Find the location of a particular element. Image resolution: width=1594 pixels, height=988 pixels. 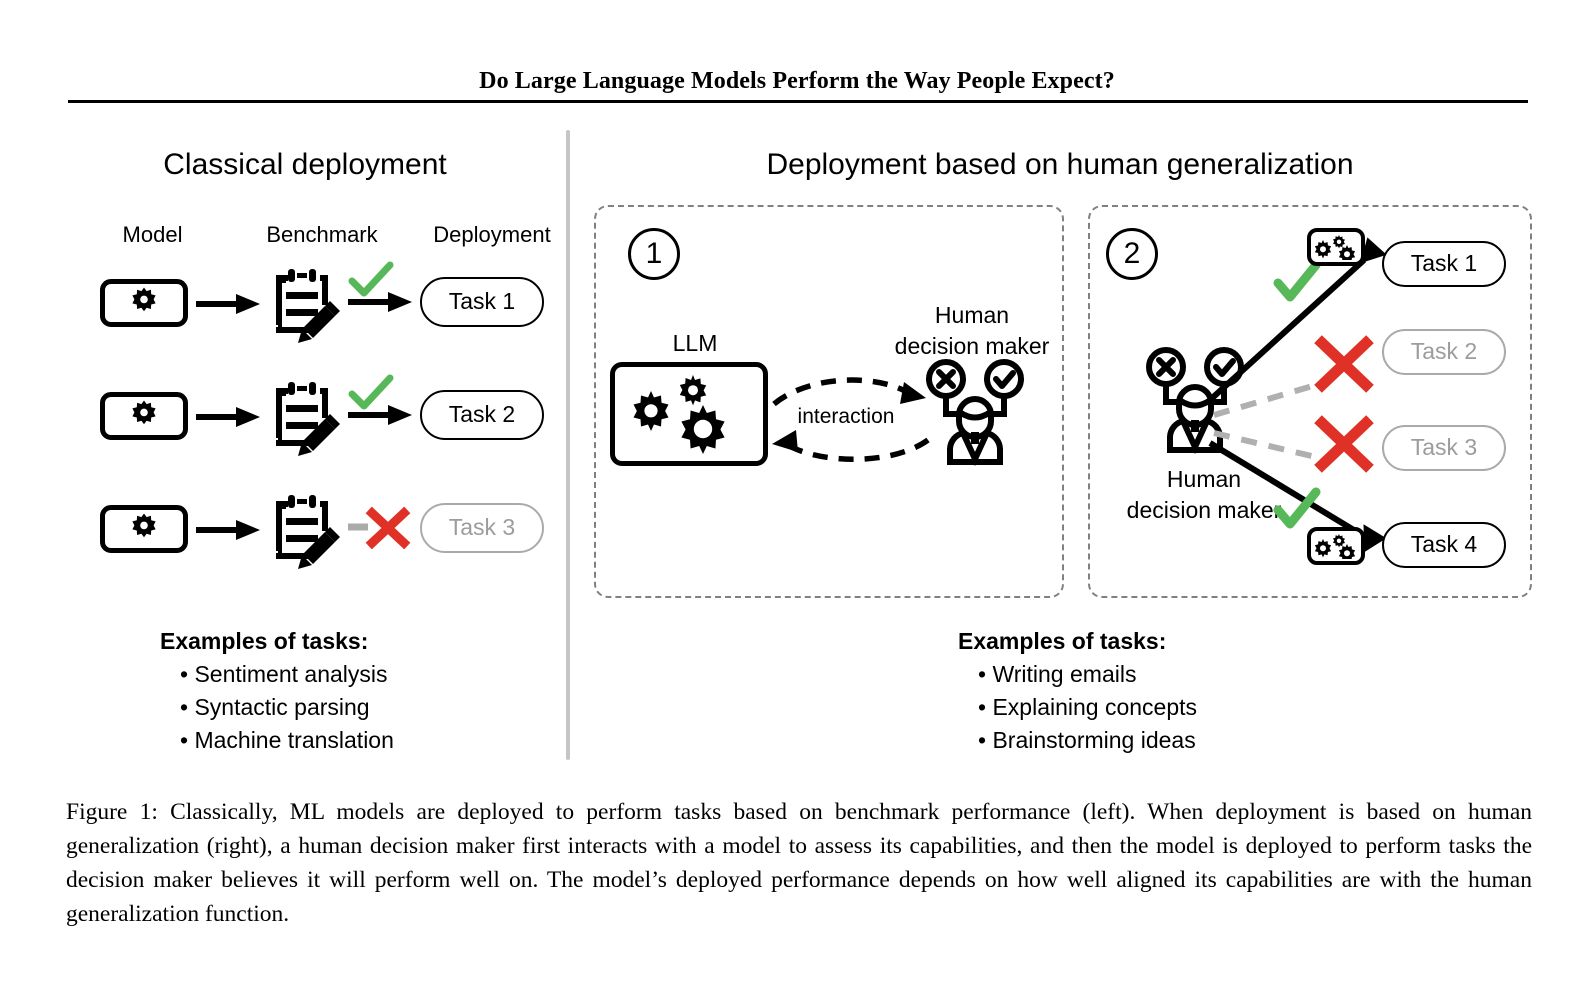

list-item: Syntactic parsing is located at coordinates (370, 707).